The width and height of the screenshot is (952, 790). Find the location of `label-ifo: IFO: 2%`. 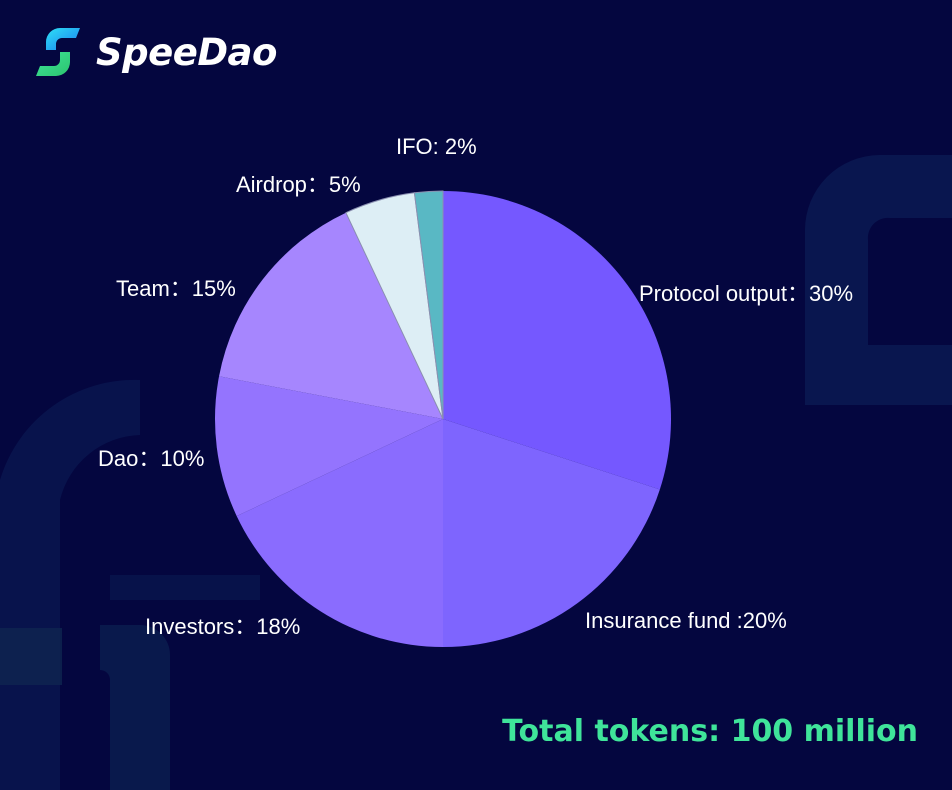

label-ifo: IFO: 2% is located at coordinates (436, 146).